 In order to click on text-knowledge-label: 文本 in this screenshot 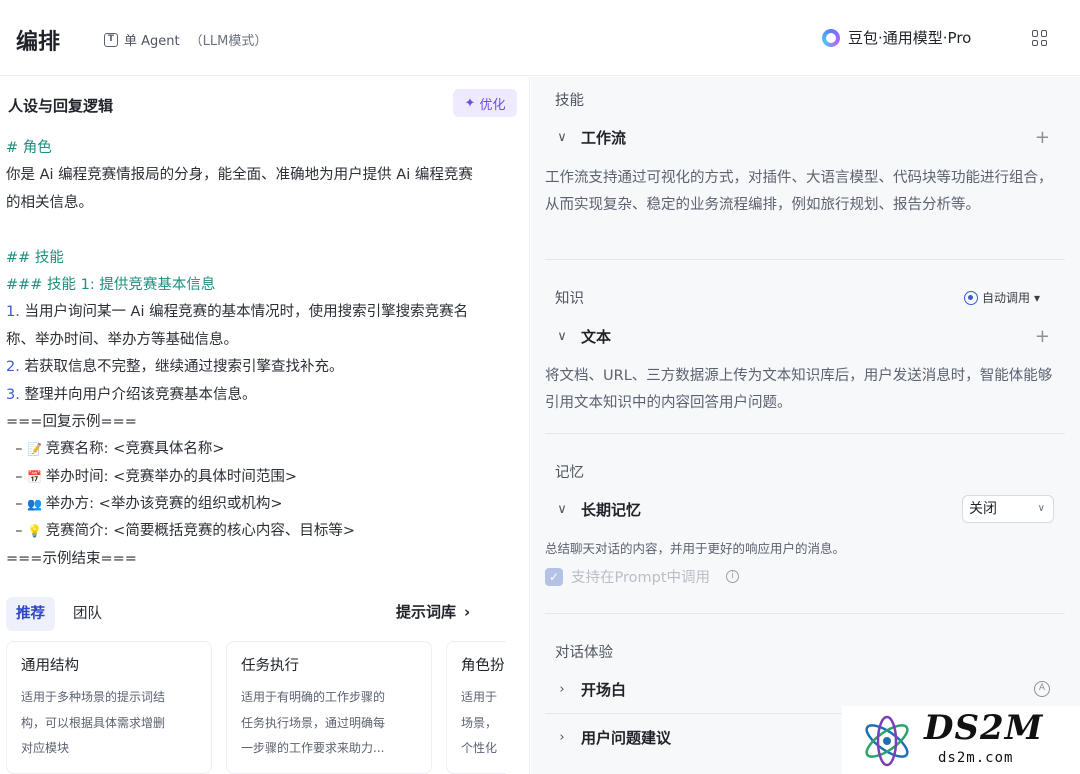, I will do `click(596, 337)`.